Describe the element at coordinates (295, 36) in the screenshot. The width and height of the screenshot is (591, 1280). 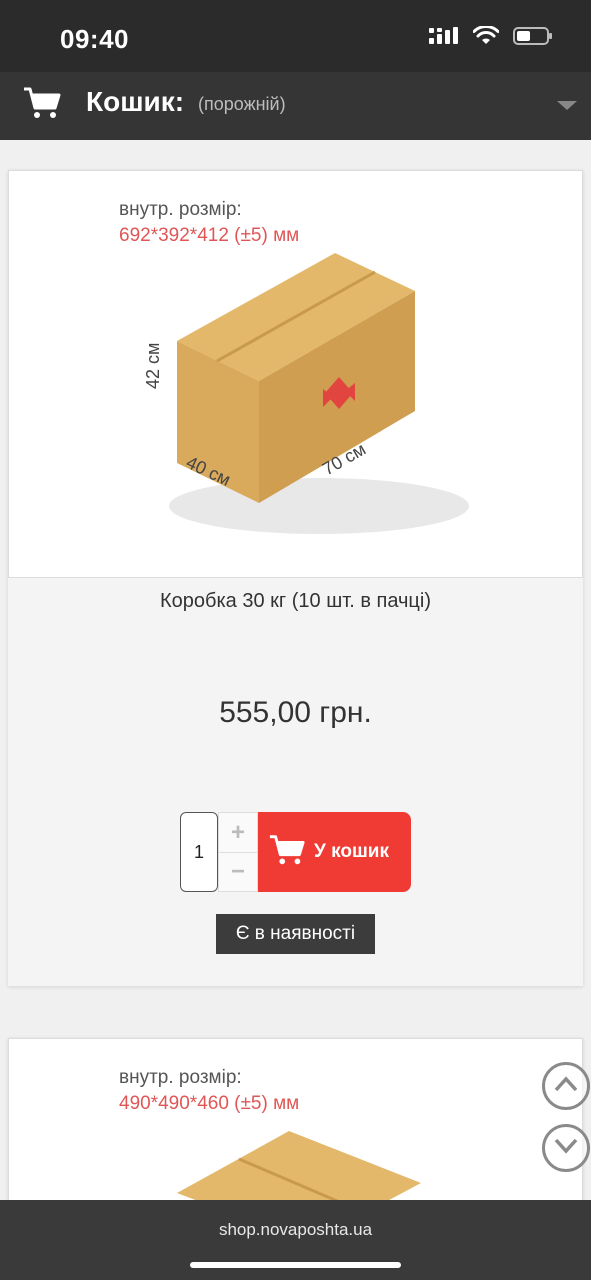
I see `status-bar: 09:40` at that location.